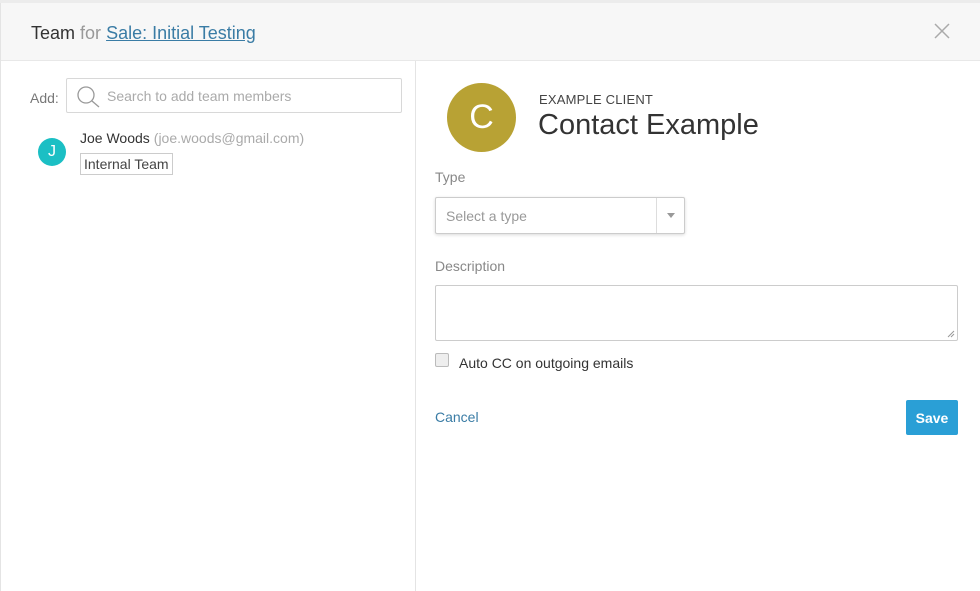 The height and width of the screenshot is (591, 980). What do you see at coordinates (932, 417) in the screenshot?
I see `save-button: Save` at bounding box center [932, 417].